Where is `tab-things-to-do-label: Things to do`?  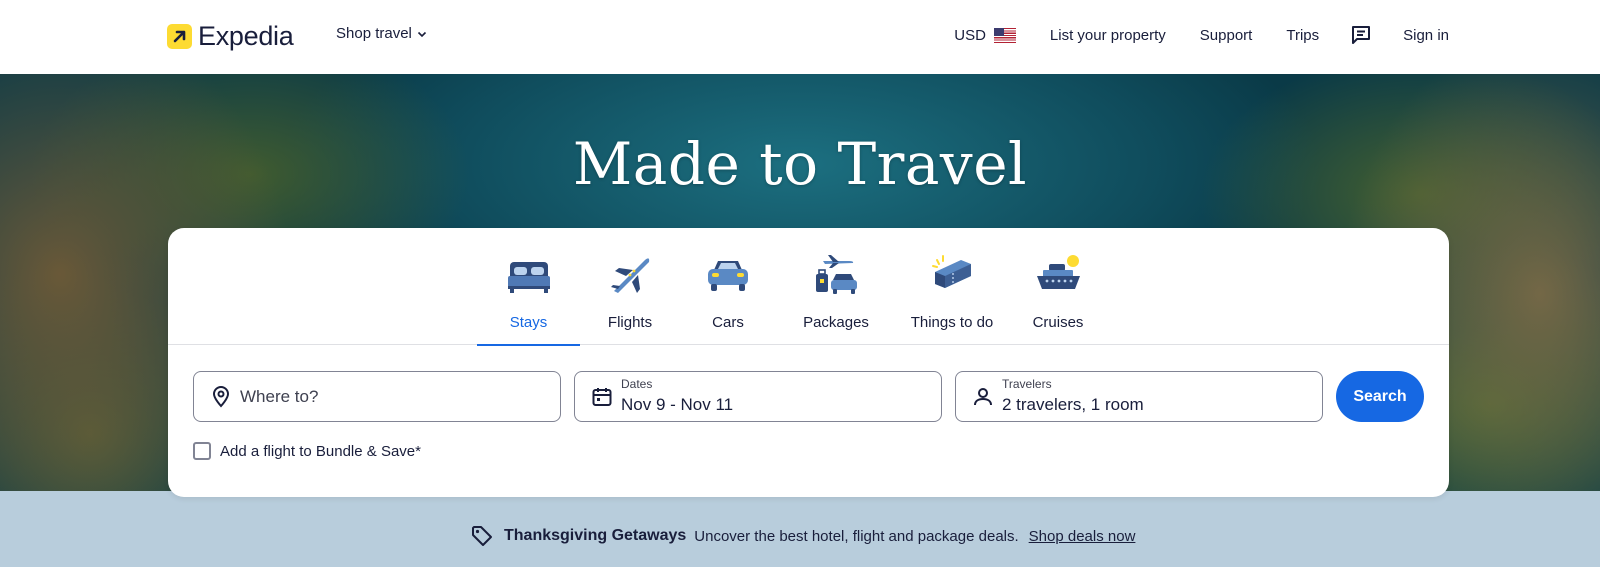 tab-things-to-do-label: Things to do is located at coordinates (952, 322).